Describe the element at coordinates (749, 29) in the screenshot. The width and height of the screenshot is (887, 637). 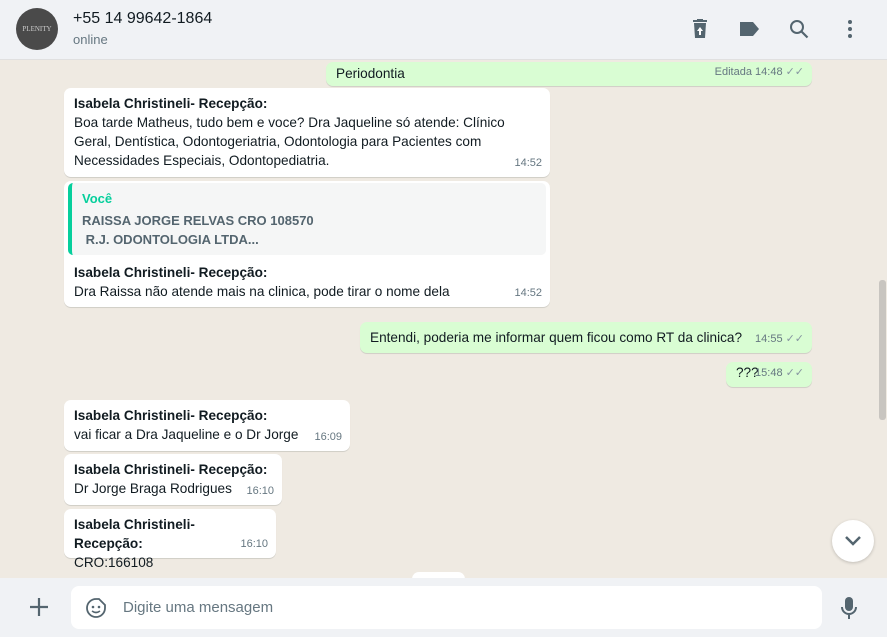
I see `label-icon` at that location.